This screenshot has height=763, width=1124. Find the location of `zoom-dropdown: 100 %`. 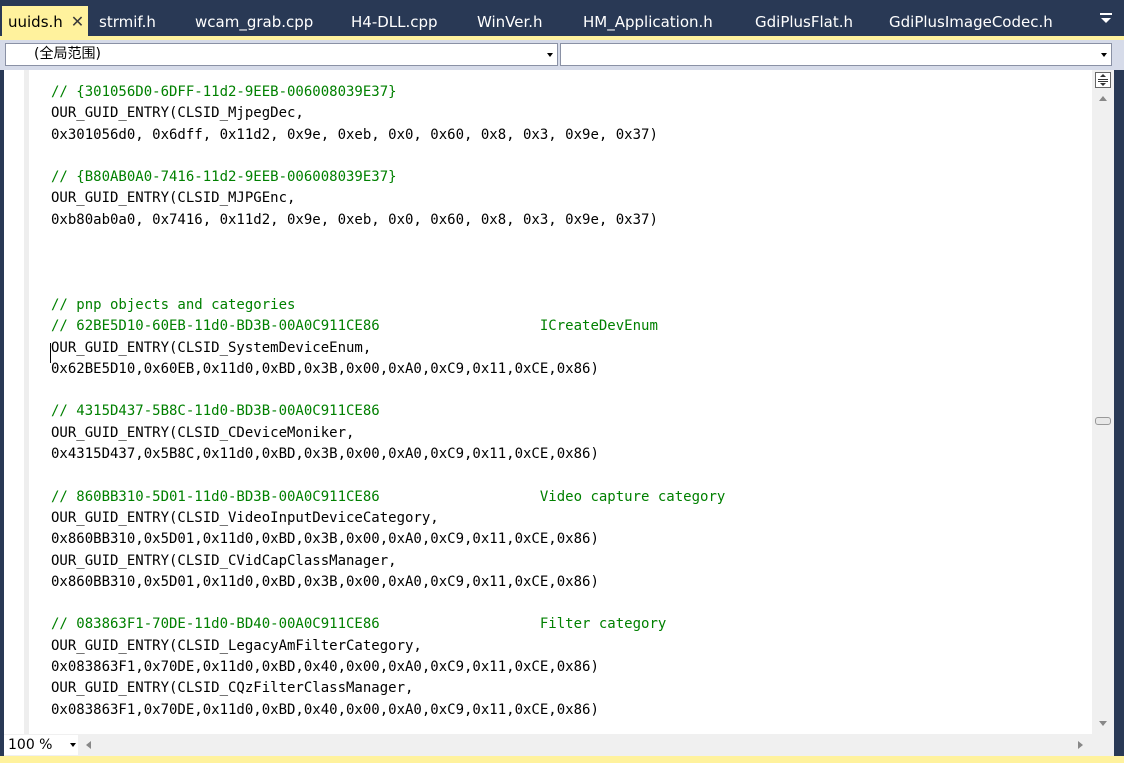

zoom-dropdown: 100 % is located at coordinates (41, 745).